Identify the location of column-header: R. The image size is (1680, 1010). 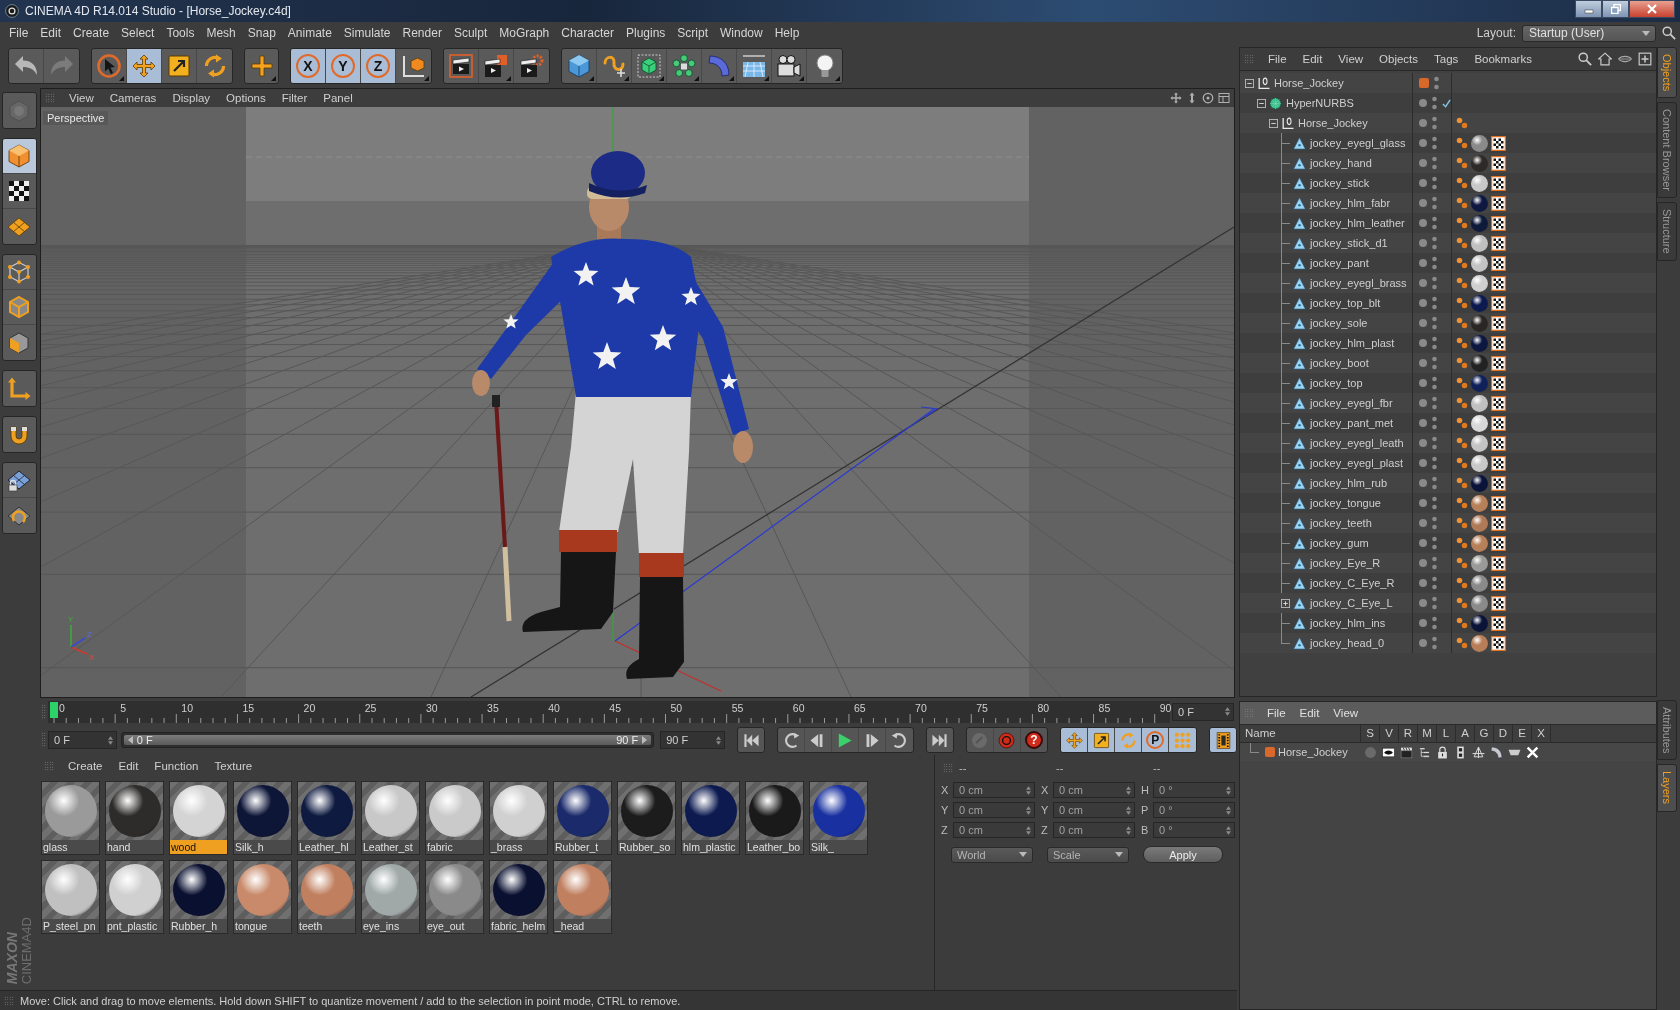
(1408, 733).